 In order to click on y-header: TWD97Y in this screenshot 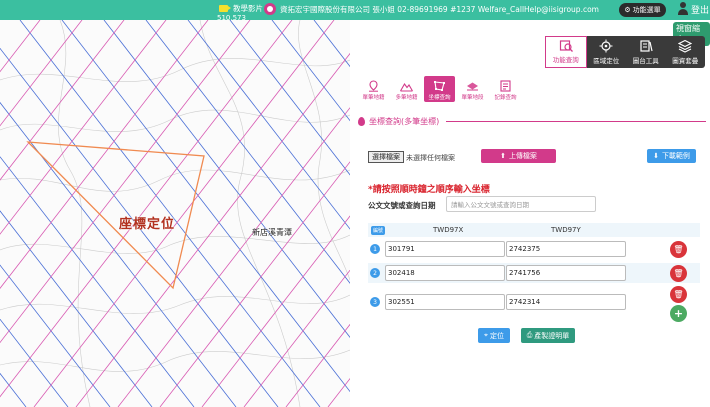, I will do `click(566, 230)`.